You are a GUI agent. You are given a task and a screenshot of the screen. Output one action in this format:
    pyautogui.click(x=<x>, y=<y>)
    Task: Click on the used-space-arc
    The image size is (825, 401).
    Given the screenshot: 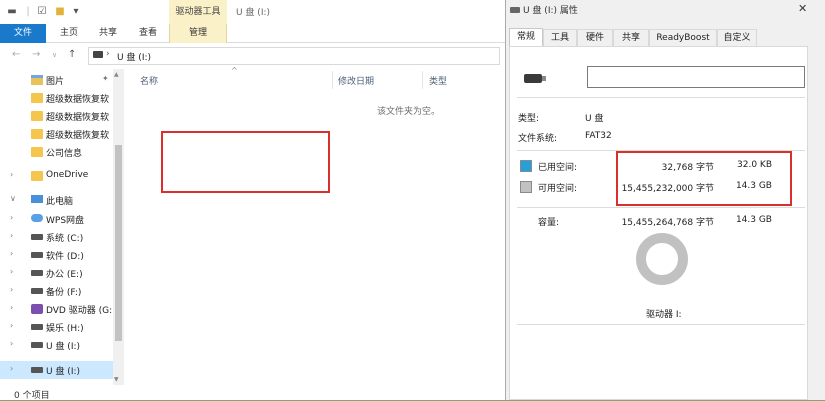 What is the action you would take?
    pyautogui.click(x=662, y=259)
    